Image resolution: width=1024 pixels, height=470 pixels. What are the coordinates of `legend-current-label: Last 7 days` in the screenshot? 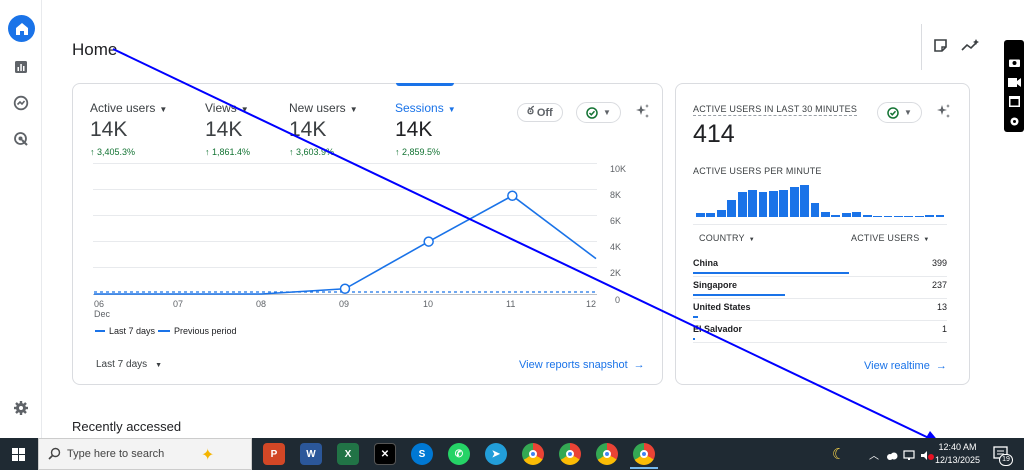 It's located at (132, 331).